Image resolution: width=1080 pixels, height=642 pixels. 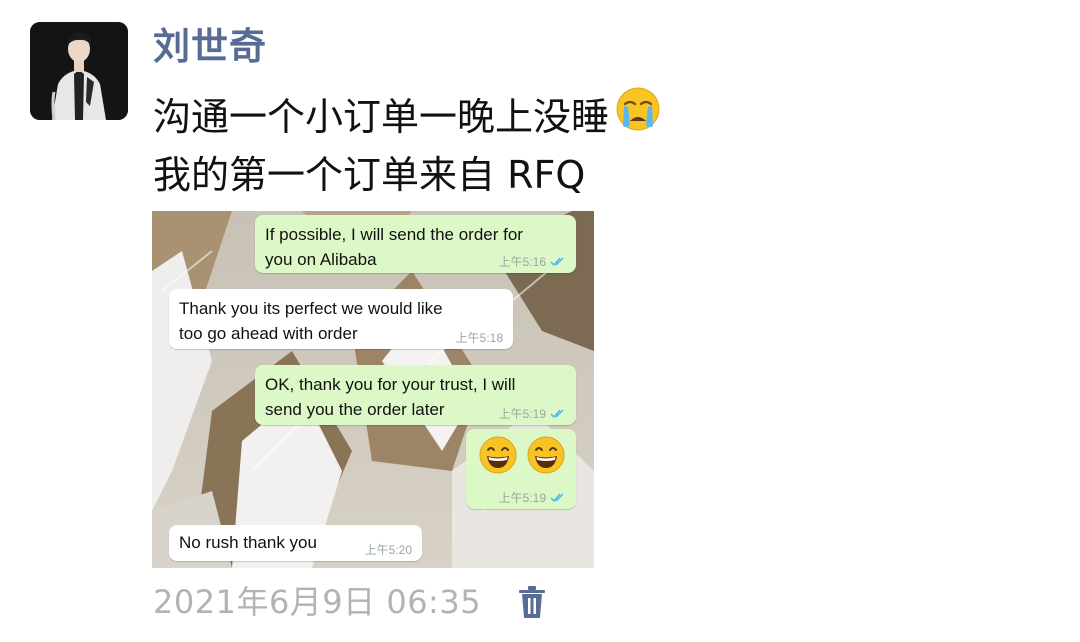 I want to click on chat-message-incoming: No rush thank you 上午5:20, so click(x=295, y=543).